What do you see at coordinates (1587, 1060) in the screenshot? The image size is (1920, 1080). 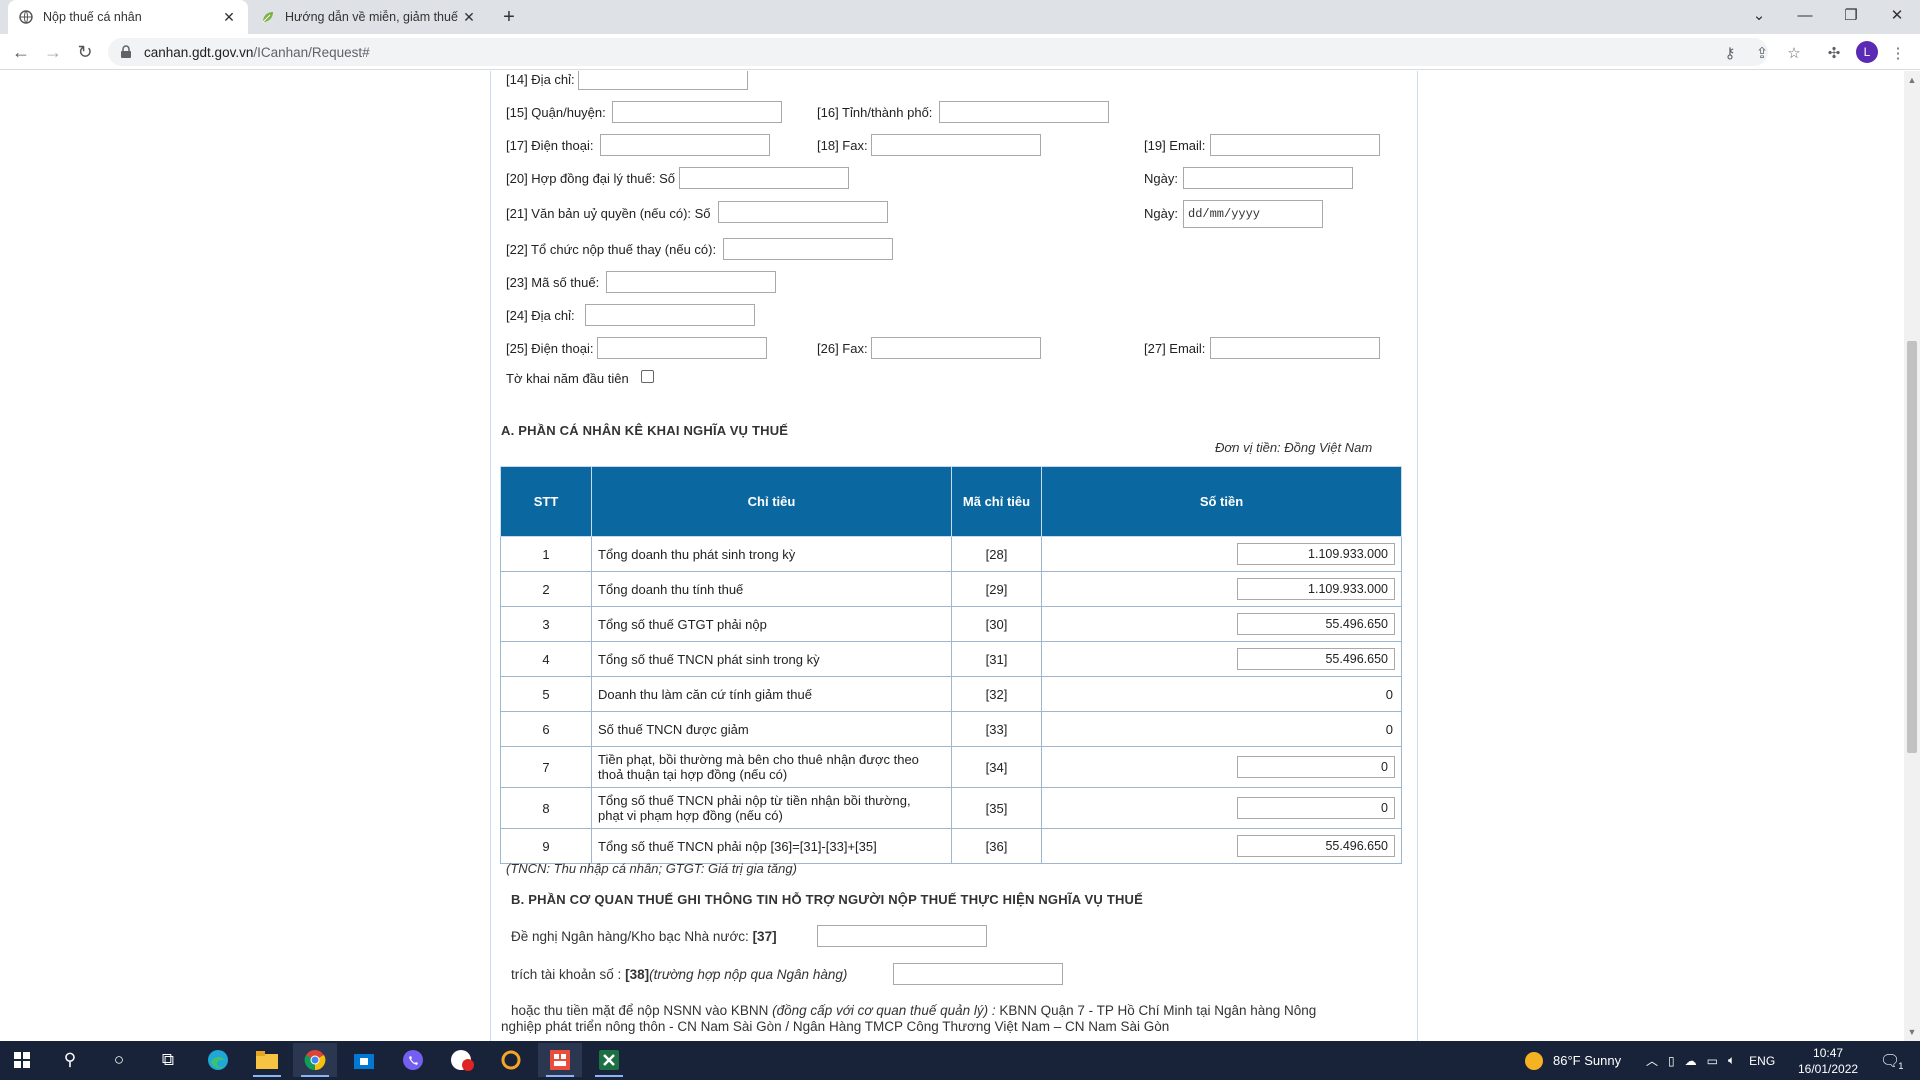 I see `weather-text: 86°F Sunny` at bounding box center [1587, 1060].